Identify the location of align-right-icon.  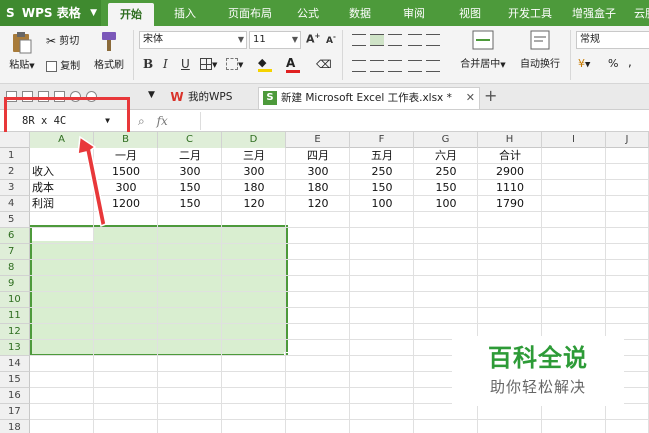
(395, 66).